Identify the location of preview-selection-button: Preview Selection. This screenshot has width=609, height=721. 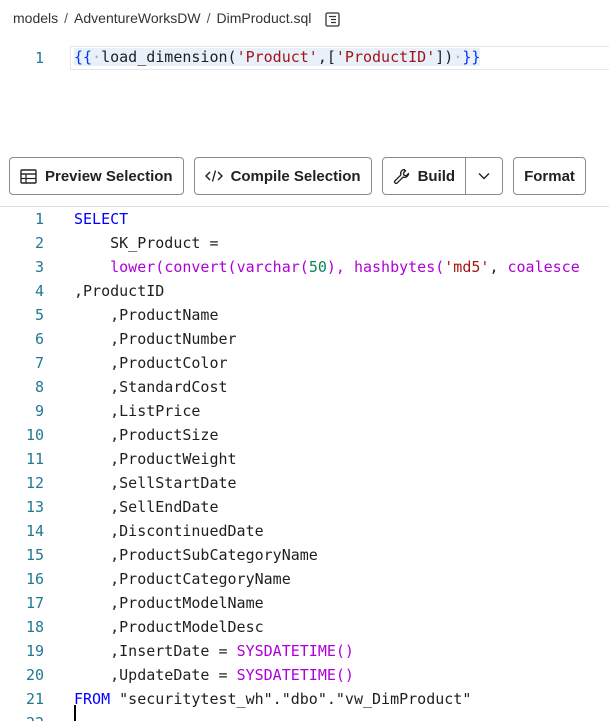
(96, 176).